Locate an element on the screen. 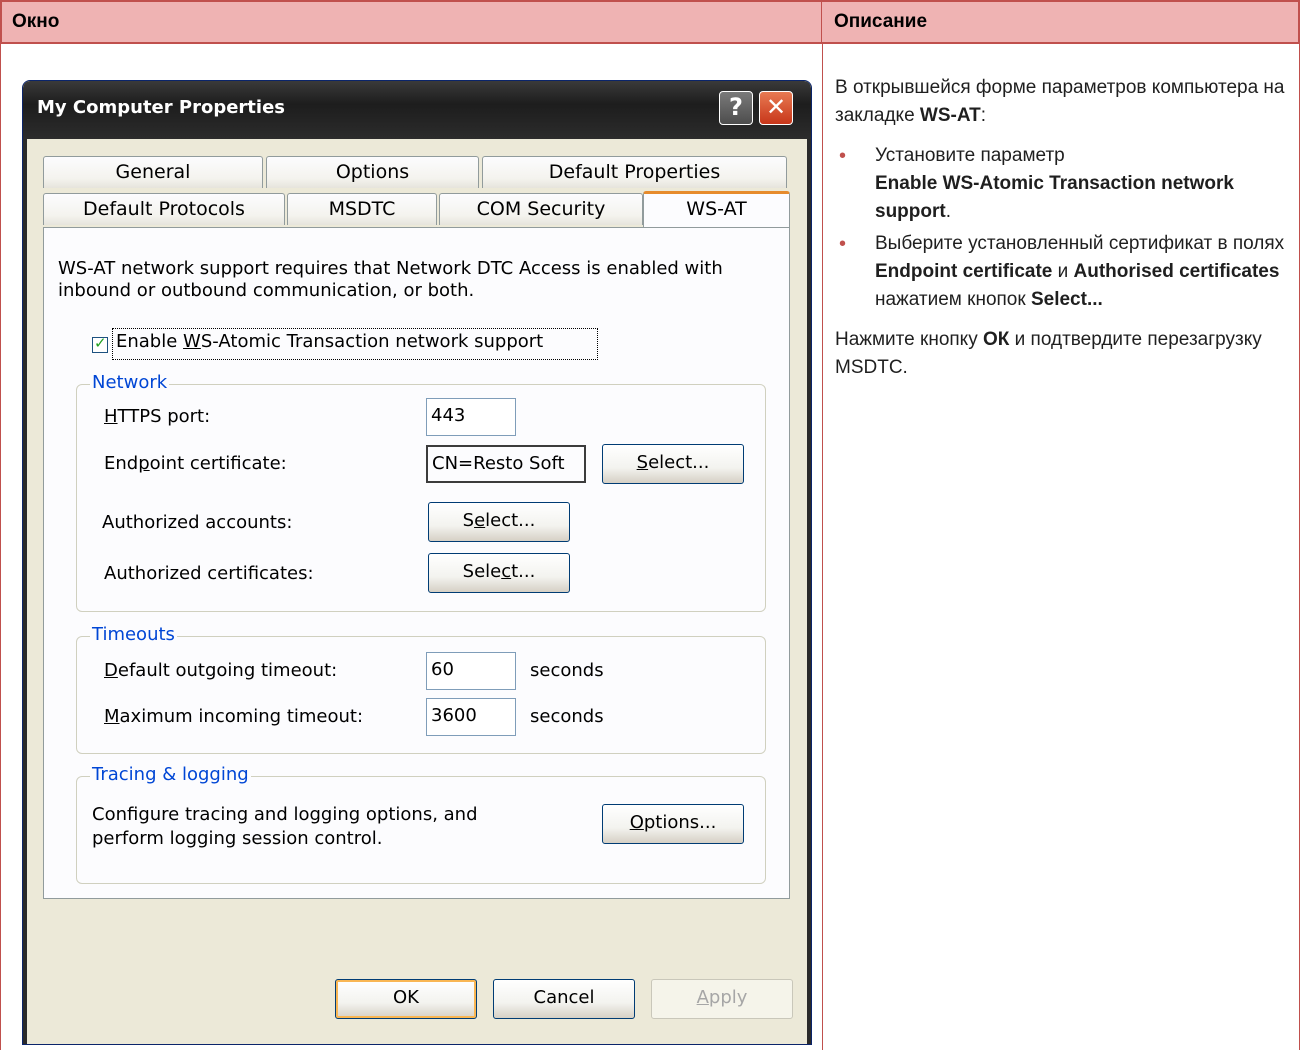  close-icon: ✕ is located at coordinates (776, 107).